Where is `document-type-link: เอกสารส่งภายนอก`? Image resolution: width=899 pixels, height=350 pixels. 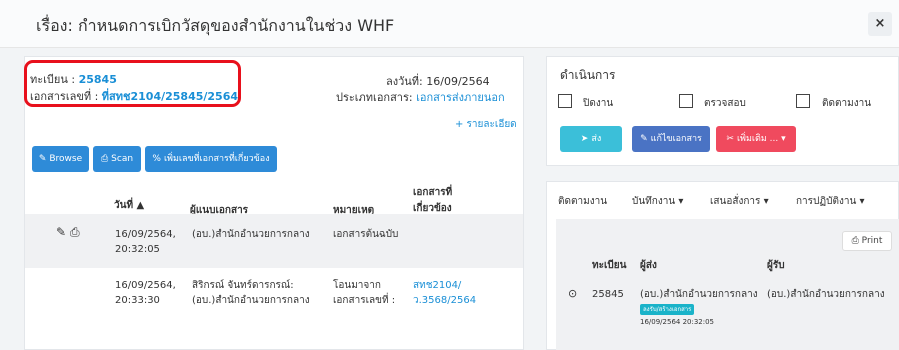
document-type-link: เอกสารส่งภายนอก is located at coordinates (460, 97).